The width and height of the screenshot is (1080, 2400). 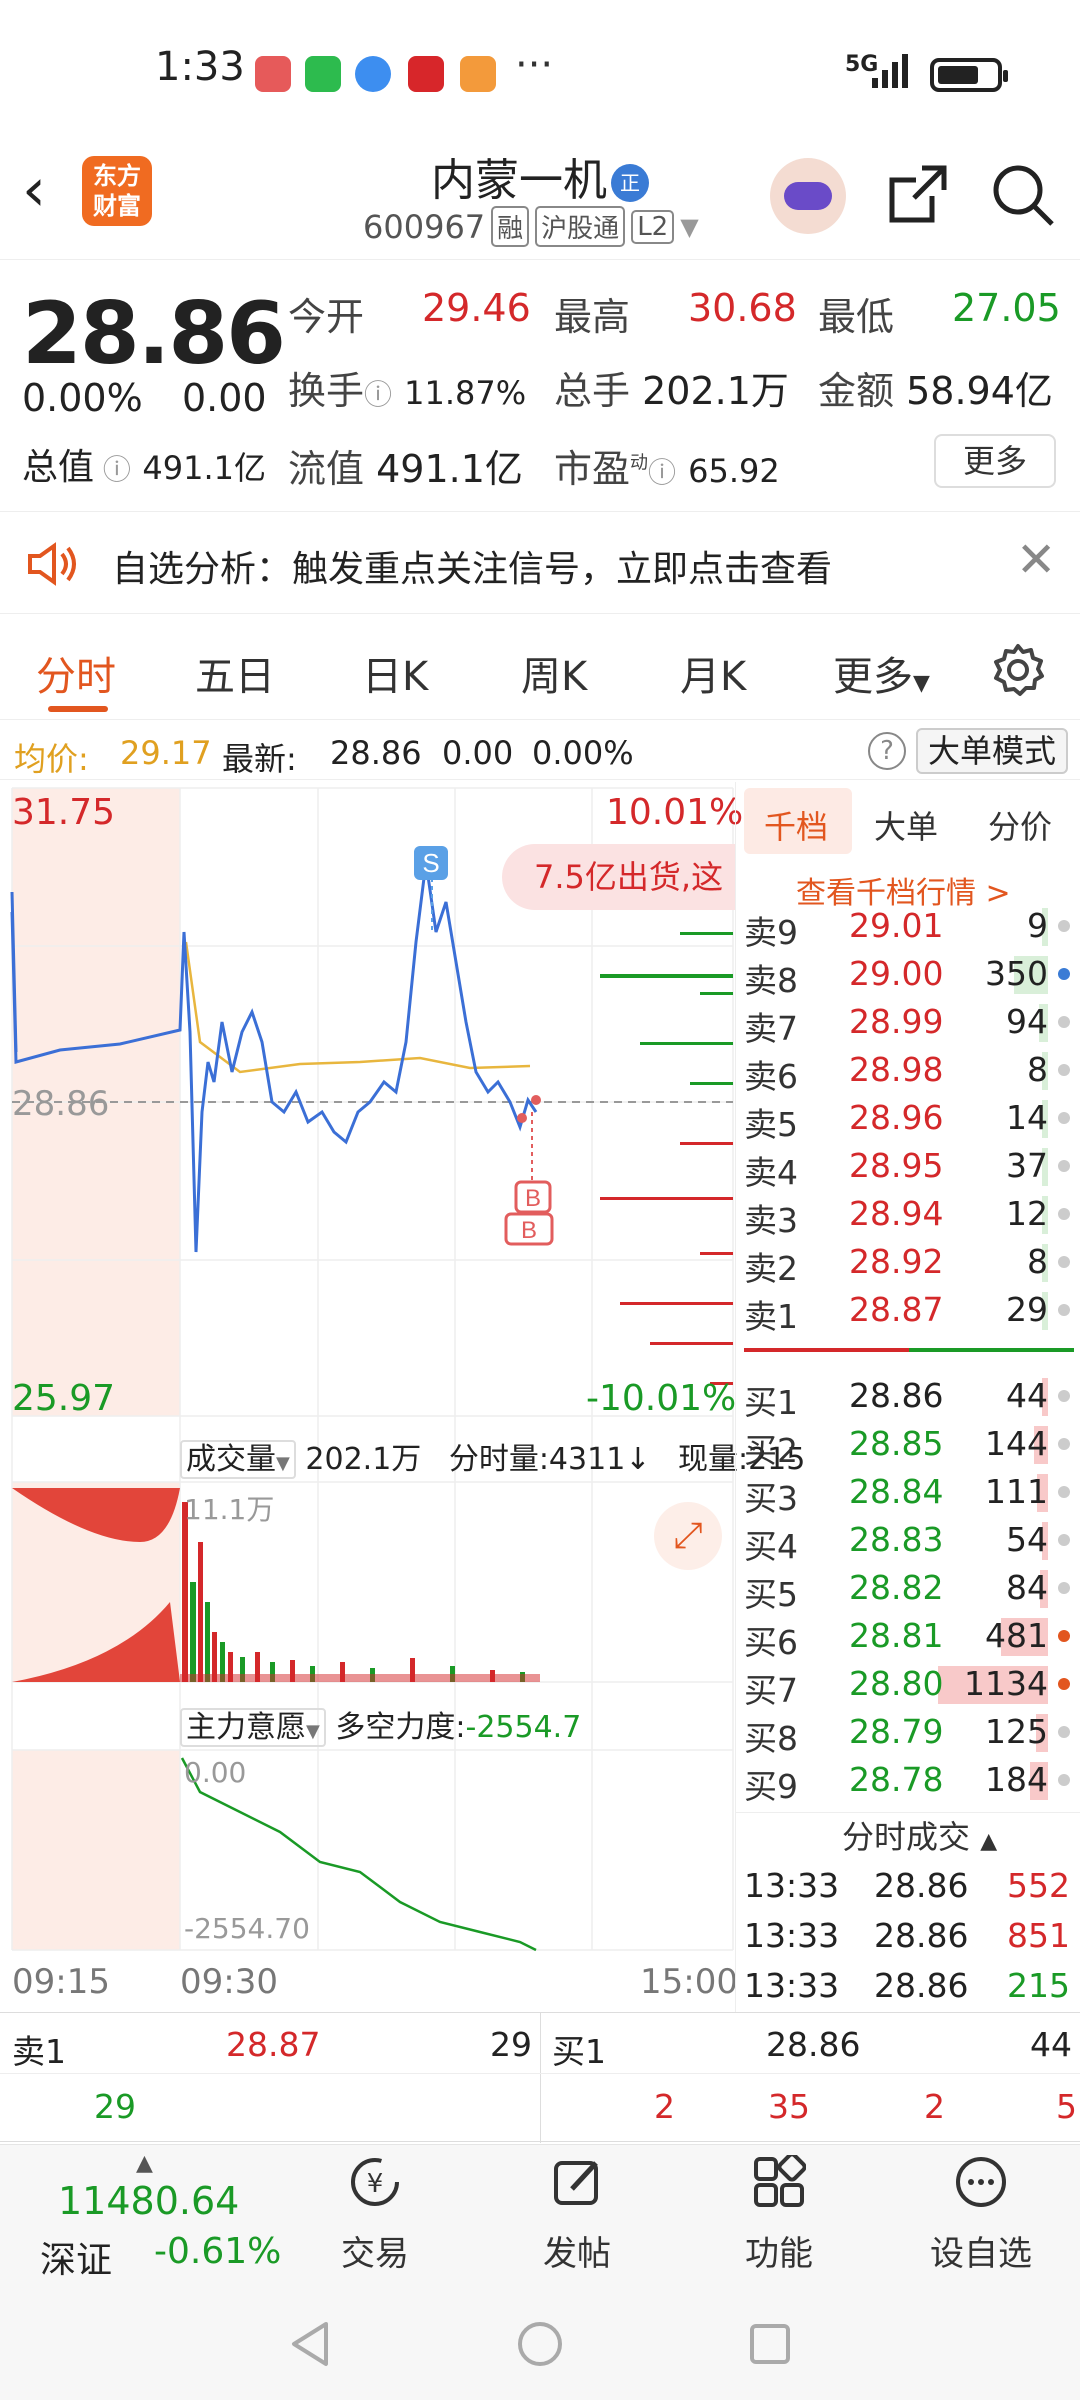 I want to click on bid-row: 买5 28.82 84, so click(x=909, y=1589).